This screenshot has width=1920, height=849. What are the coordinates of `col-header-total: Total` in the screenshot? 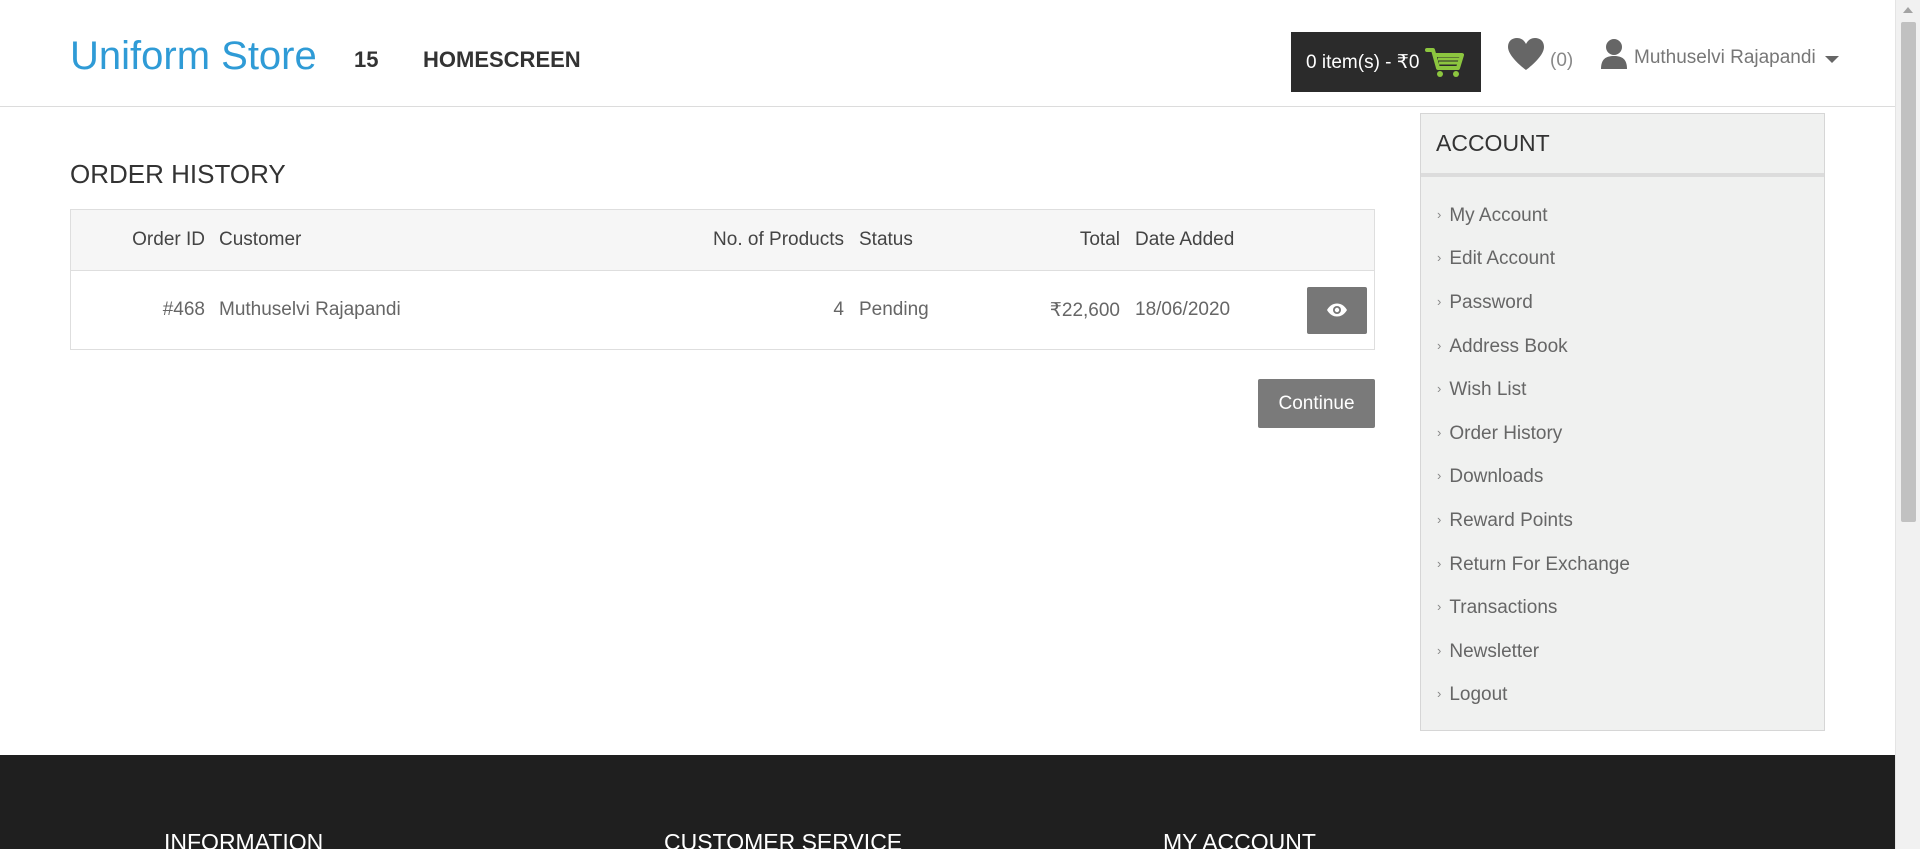 It's located at (1099, 239).